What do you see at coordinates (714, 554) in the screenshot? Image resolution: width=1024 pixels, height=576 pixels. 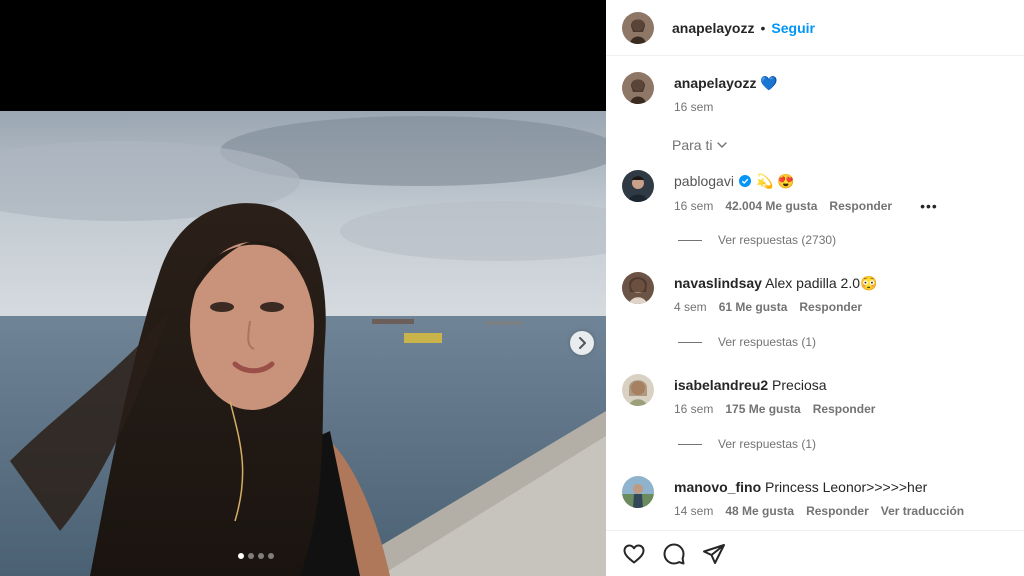 I see `share-icon` at bounding box center [714, 554].